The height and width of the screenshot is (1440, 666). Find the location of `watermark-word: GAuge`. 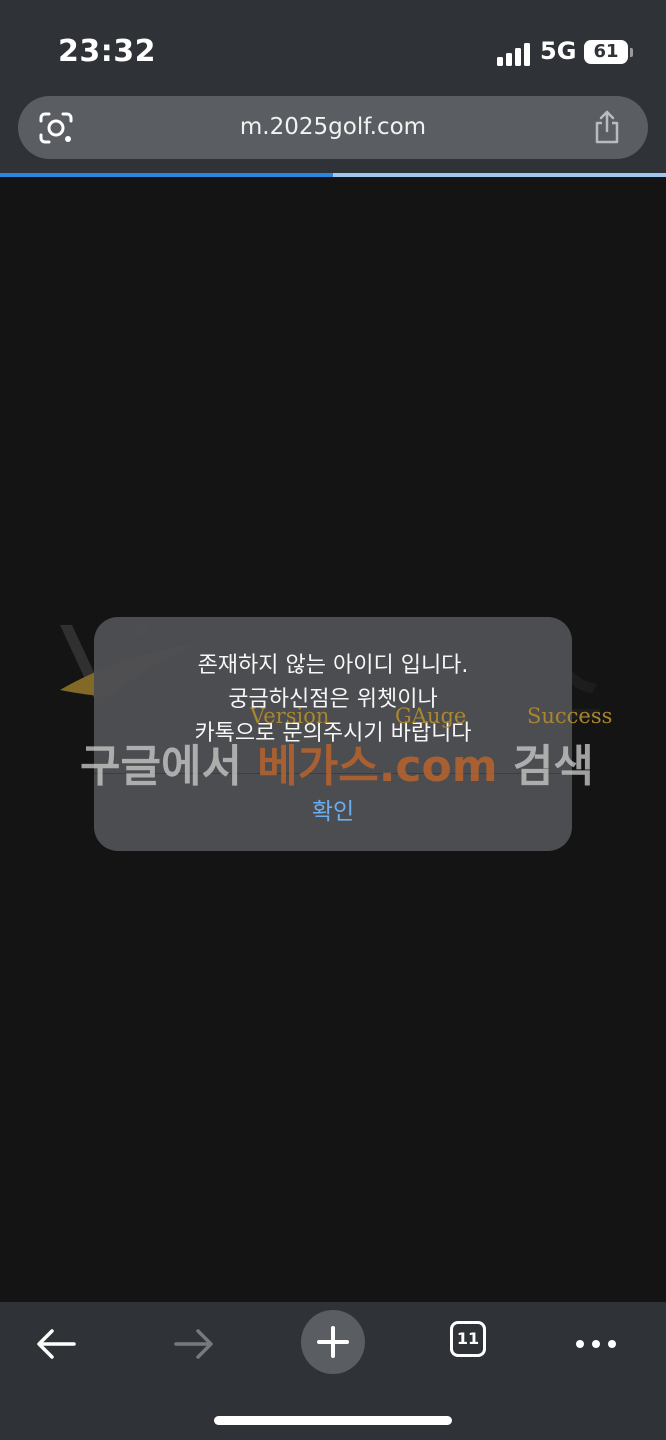

watermark-word: GAuge is located at coordinates (431, 716).